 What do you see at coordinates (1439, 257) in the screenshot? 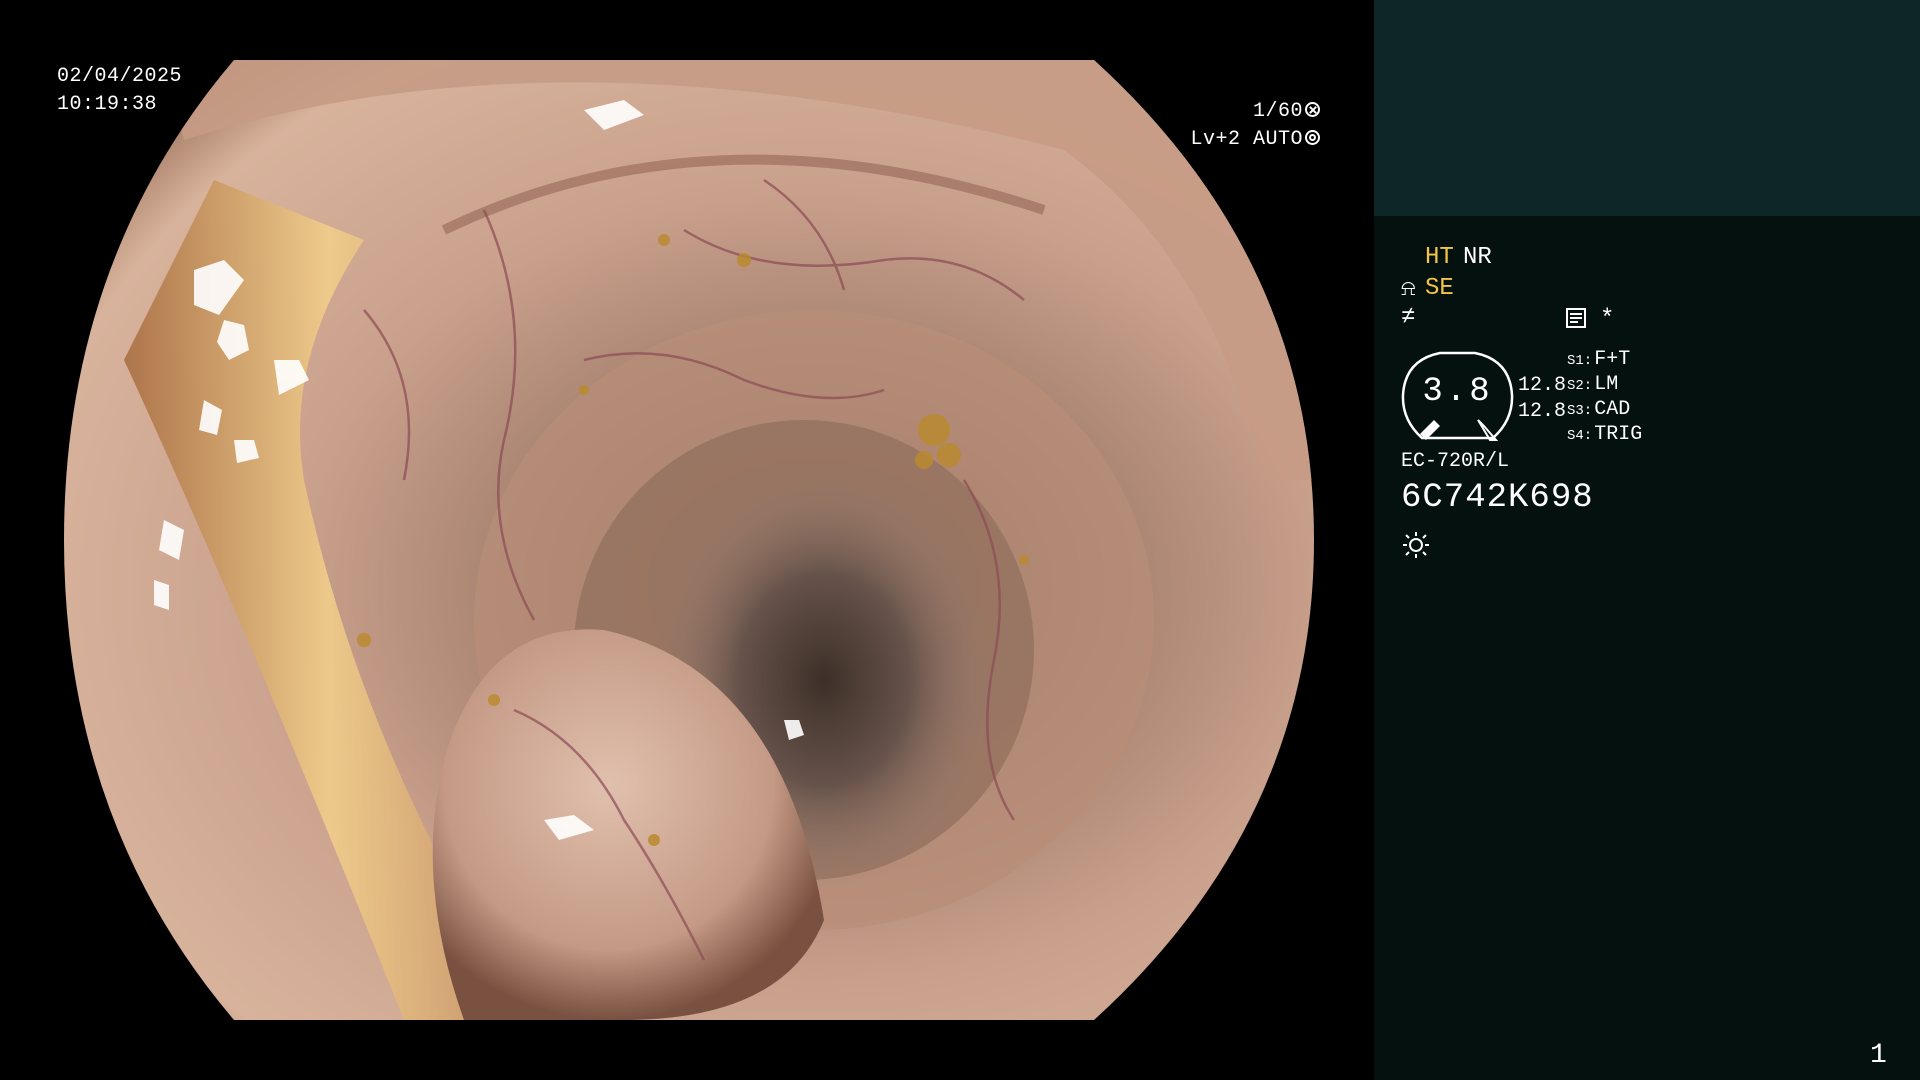
I see `ht-indicator: HT` at bounding box center [1439, 257].